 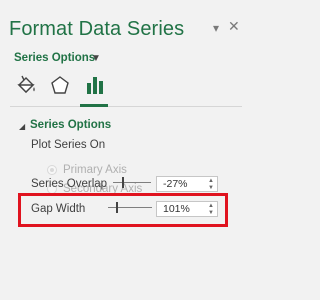 I want to click on section-collapse-icon: ◢, so click(x=22, y=127).